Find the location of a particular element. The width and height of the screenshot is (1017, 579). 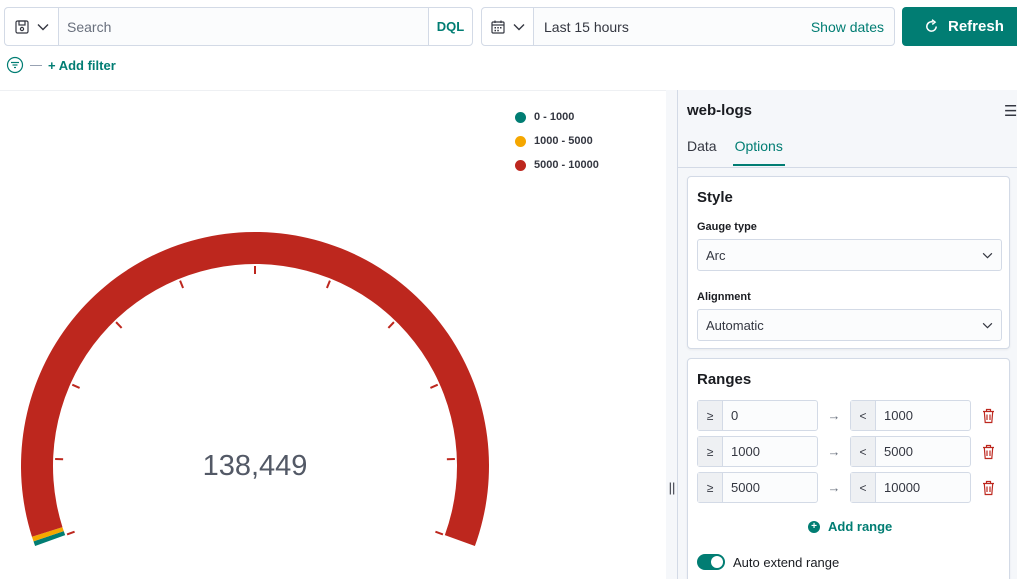

tabs-divider is located at coordinates (847, 167).